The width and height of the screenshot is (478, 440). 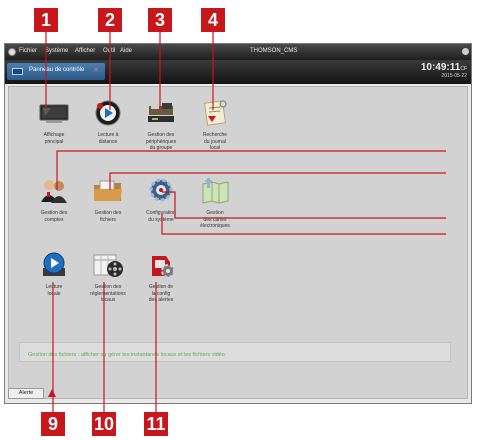 What do you see at coordinates (54, 138) in the screenshot?
I see `tile-label: Affichage principal` at bounding box center [54, 138].